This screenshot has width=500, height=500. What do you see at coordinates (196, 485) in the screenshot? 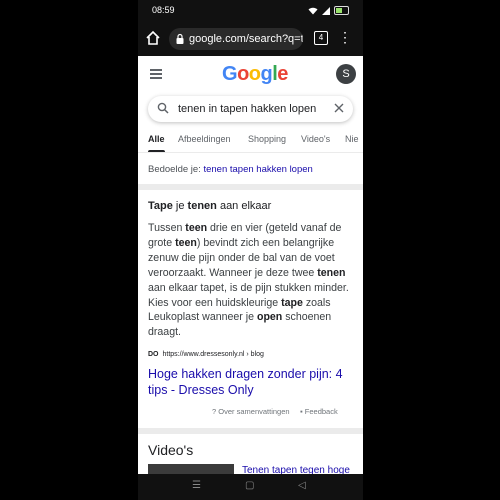
I see `recent-apps-icon: ☰` at bounding box center [196, 485].